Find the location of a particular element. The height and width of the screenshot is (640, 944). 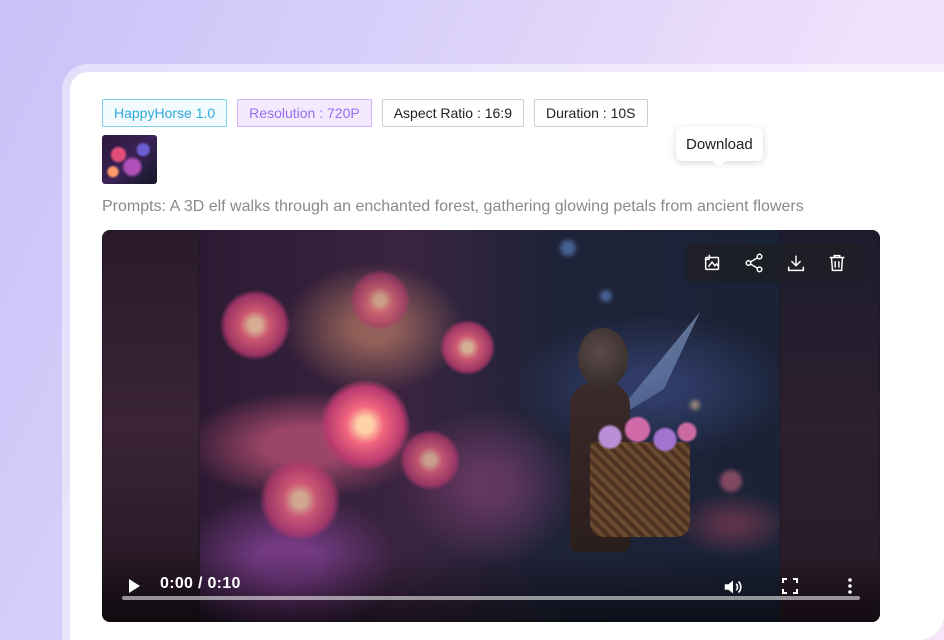

reference-image-thumbnail is located at coordinates (129, 159).